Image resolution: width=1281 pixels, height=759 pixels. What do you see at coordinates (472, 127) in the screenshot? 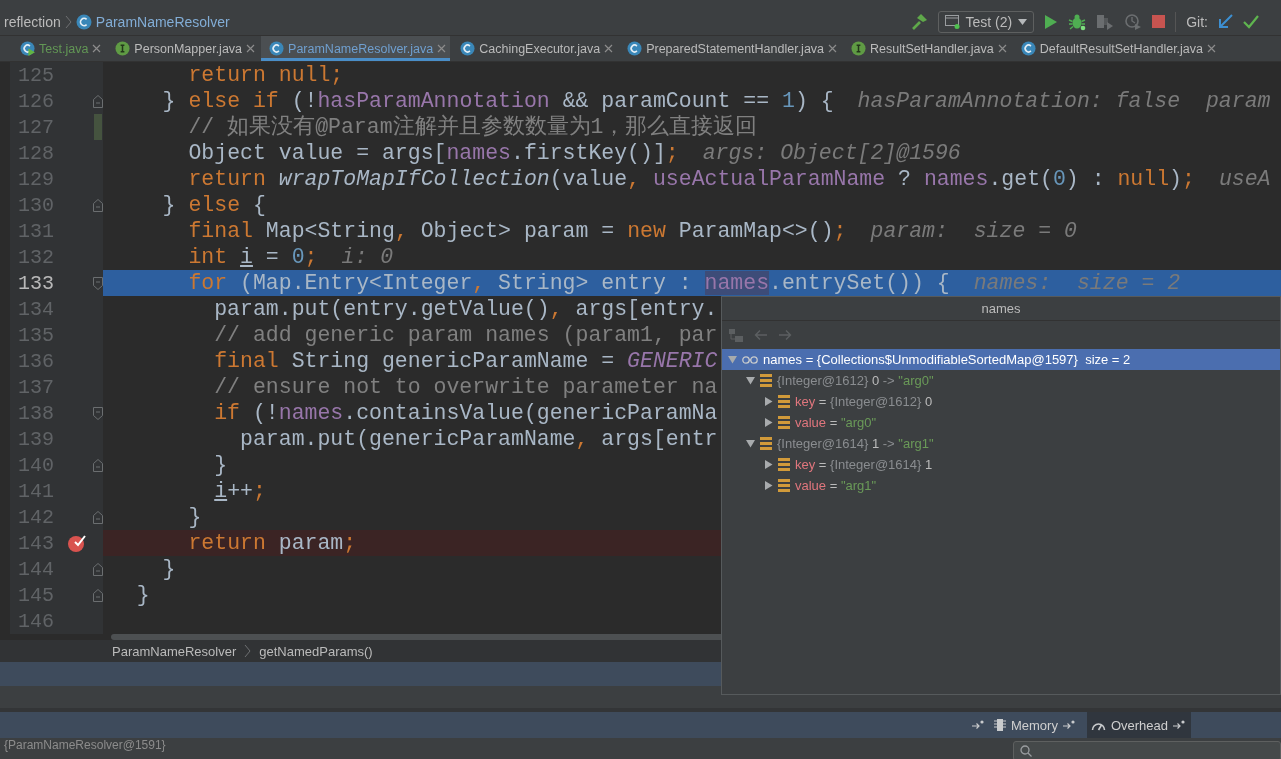
I see `code-line: // 如果没有@Param注解并且参数数量为1，那么直接返回` at bounding box center [472, 127].